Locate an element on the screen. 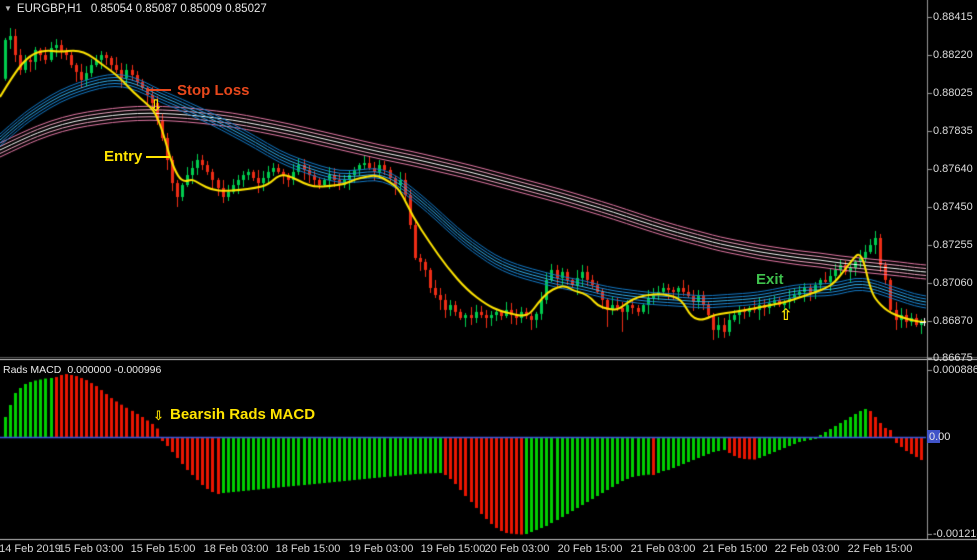  price-axis-label: 0.87640 is located at coordinates (953, 169).